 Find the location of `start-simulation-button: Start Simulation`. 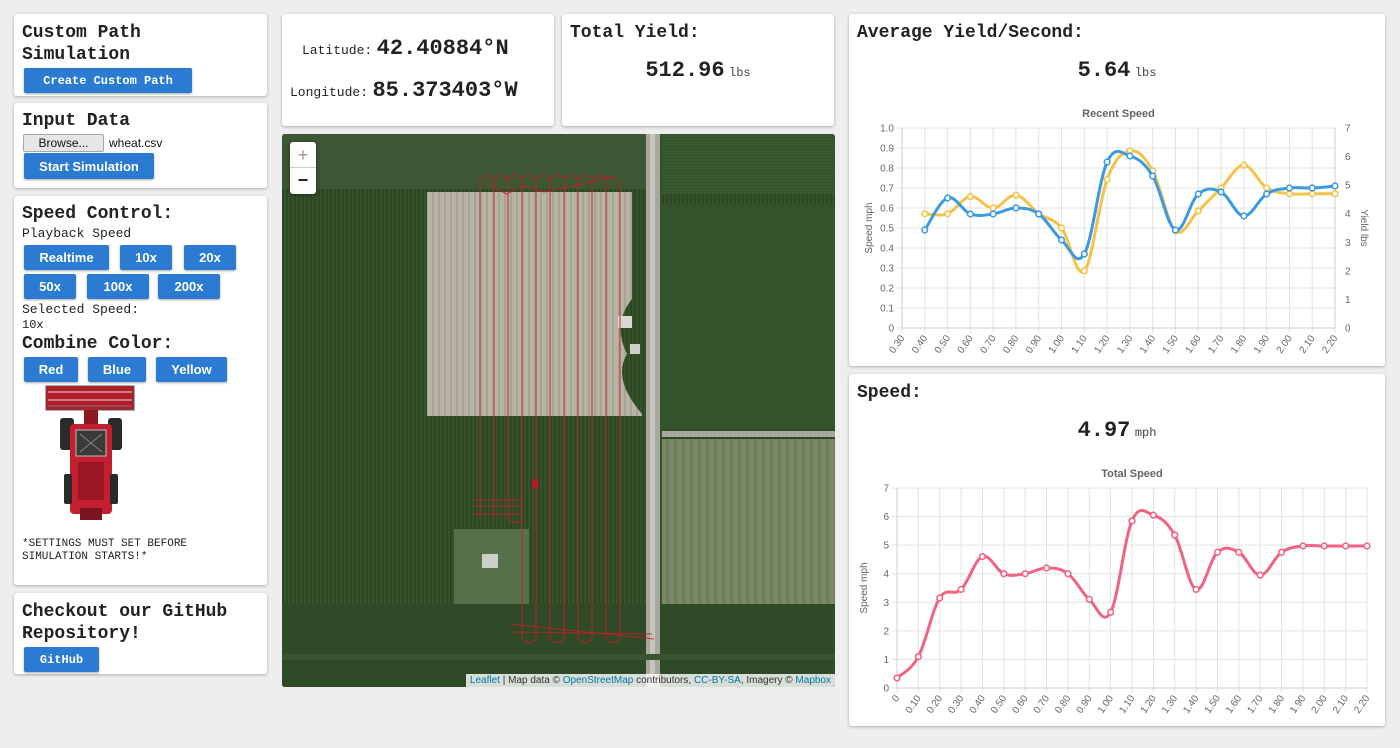

start-simulation-button: Start Simulation is located at coordinates (89, 166).